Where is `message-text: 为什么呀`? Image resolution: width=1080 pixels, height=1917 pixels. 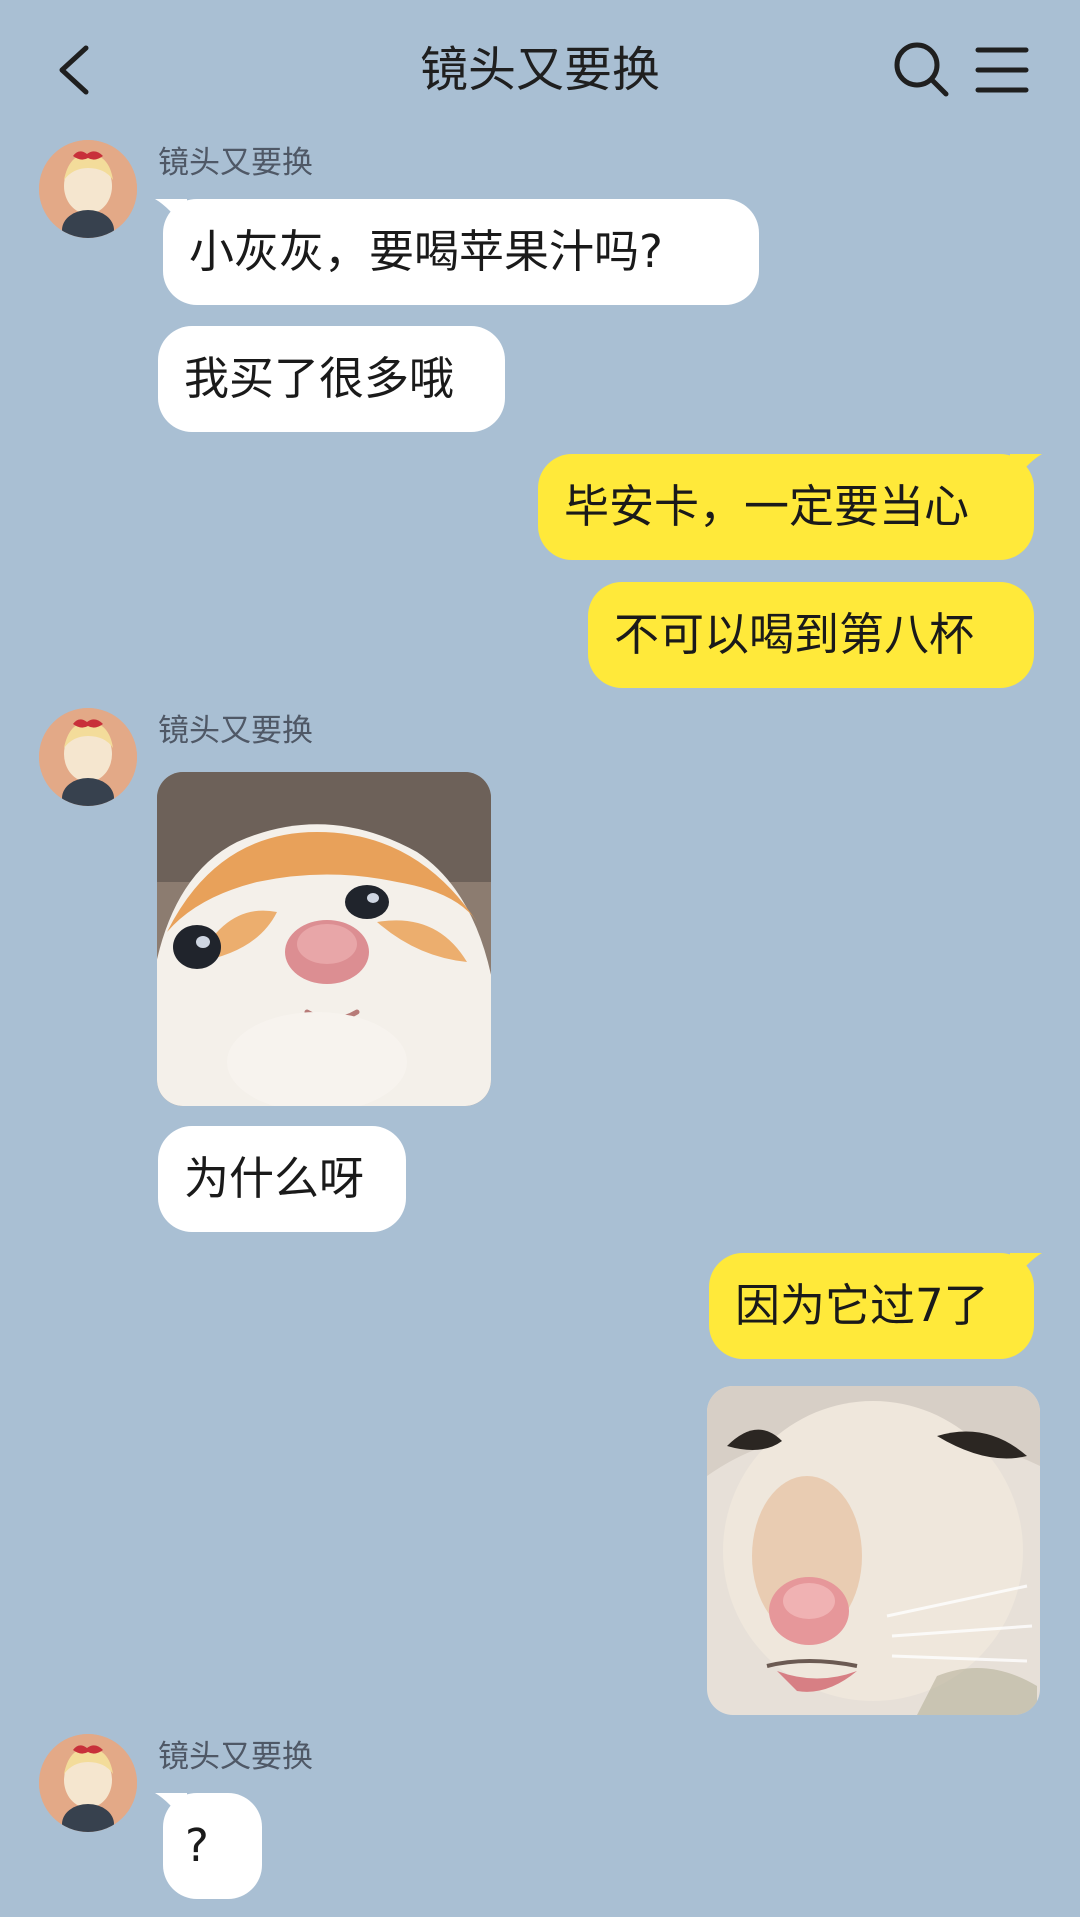
message-text: 为什么呀 is located at coordinates (274, 1178).